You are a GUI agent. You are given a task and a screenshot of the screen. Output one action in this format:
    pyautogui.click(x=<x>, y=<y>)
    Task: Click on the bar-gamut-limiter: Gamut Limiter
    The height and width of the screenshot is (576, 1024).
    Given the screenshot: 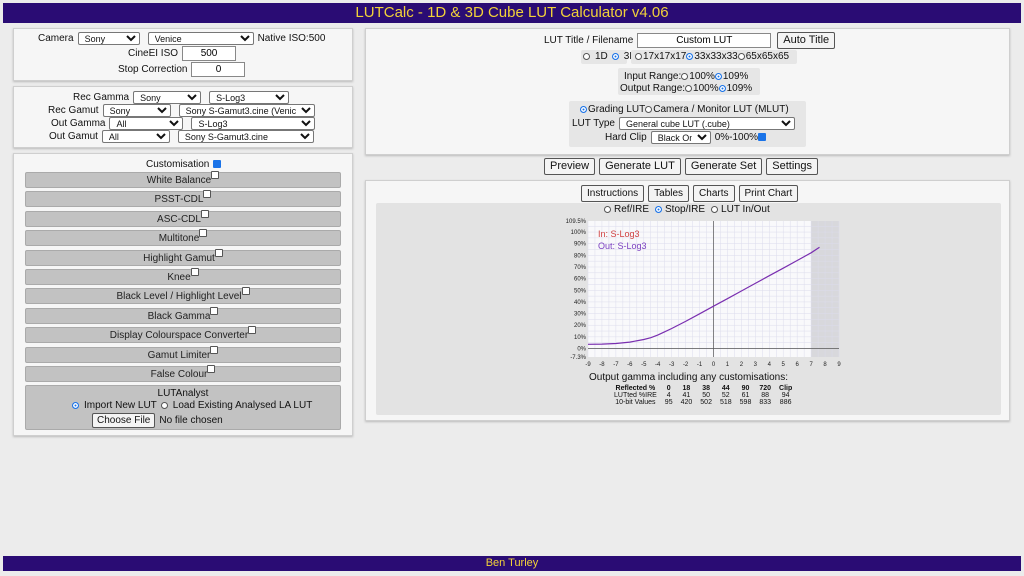 What is the action you would take?
    pyautogui.click(x=183, y=354)
    